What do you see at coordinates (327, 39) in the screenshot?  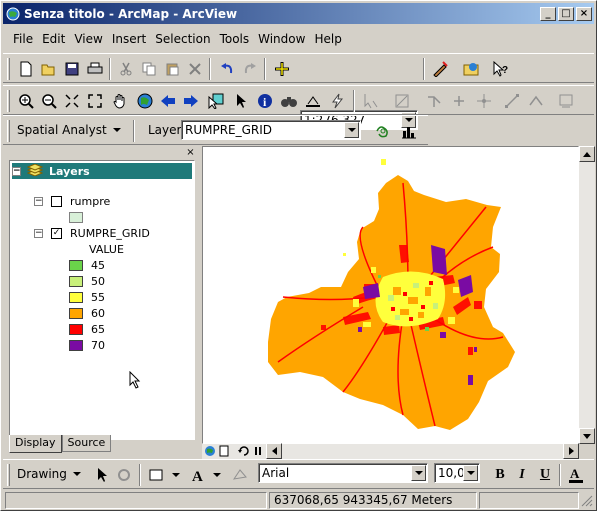 I see `menu-help: Help` at bounding box center [327, 39].